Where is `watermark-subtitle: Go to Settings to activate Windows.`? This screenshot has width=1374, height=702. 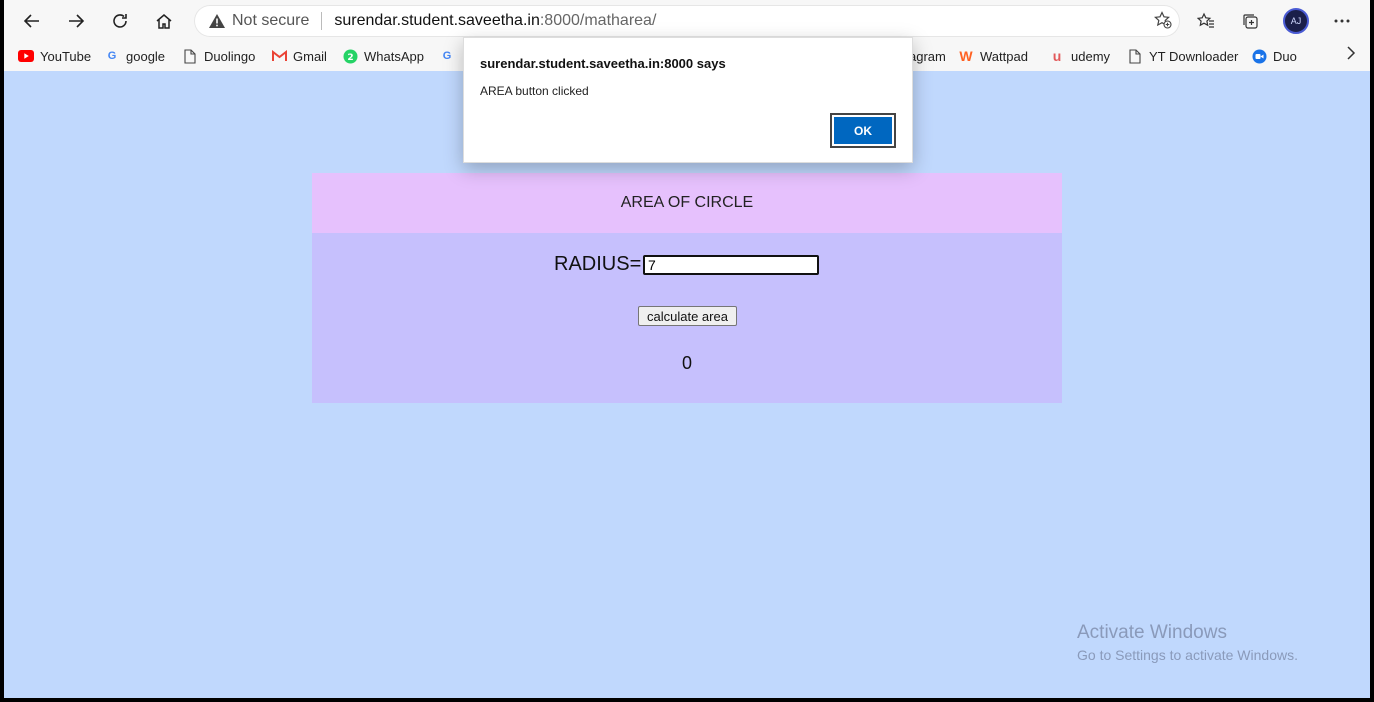
watermark-subtitle: Go to Settings to activate Windows. is located at coordinates (1187, 655).